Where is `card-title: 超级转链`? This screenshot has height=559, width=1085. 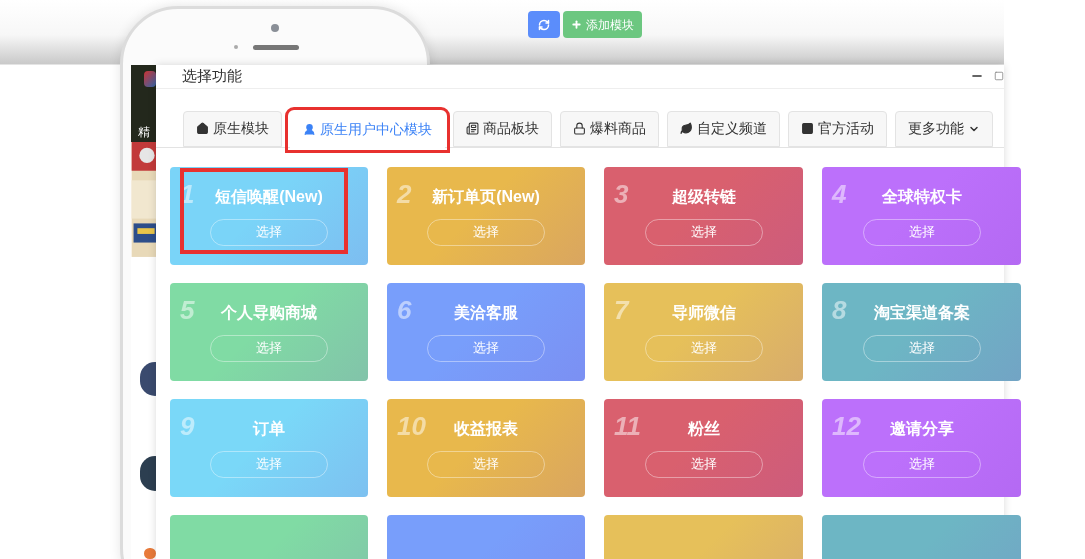
card-title: 超级转链 is located at coordinates (703, 196).